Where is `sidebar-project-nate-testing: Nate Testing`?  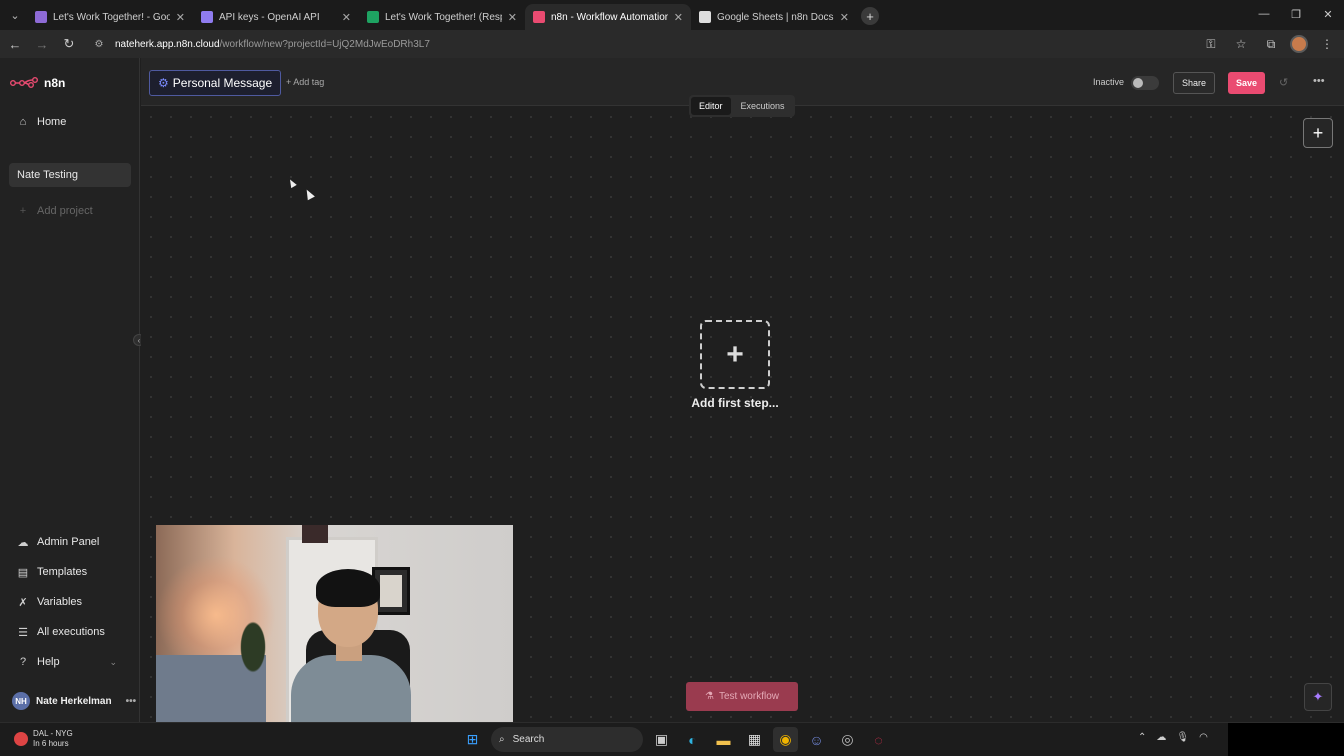
sidebar-project-nate-testing: Nate Testing is located at coordinates (70, 175).